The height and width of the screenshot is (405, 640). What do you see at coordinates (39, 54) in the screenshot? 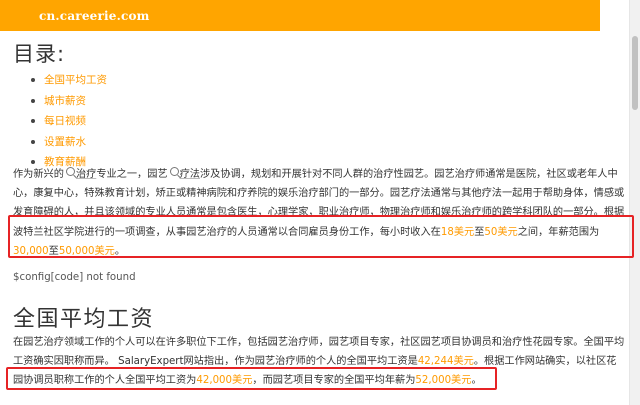
I see `toc-title: 目录:` at bounding box center [39, 54].